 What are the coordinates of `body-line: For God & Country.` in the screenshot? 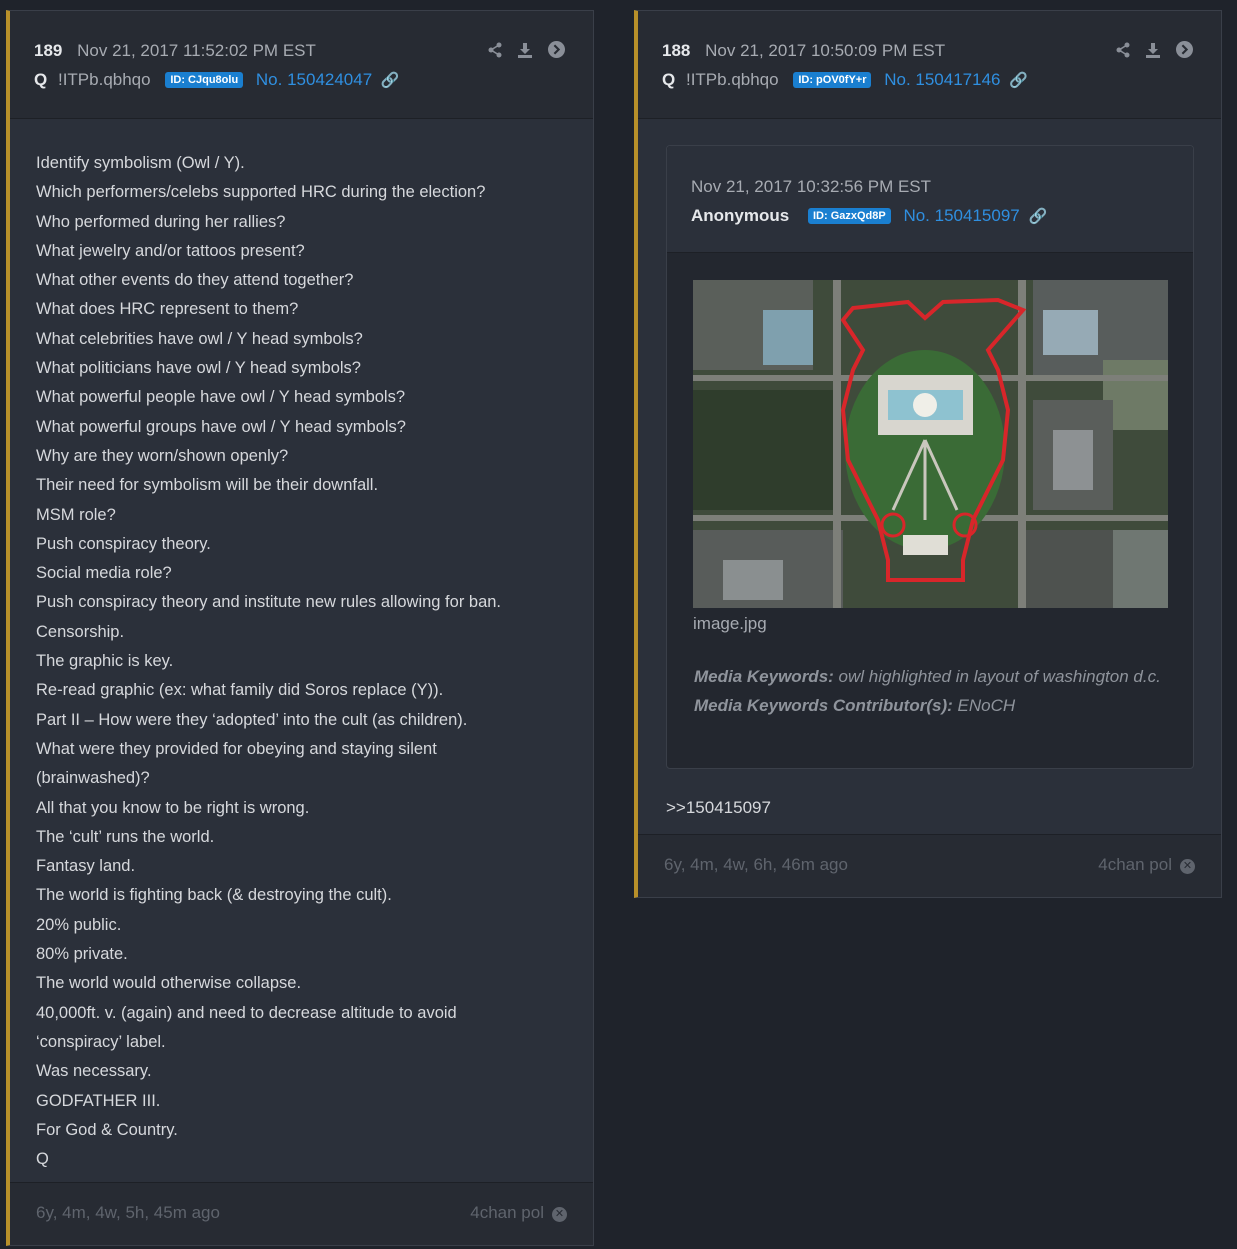 It's located at (107, 1129).